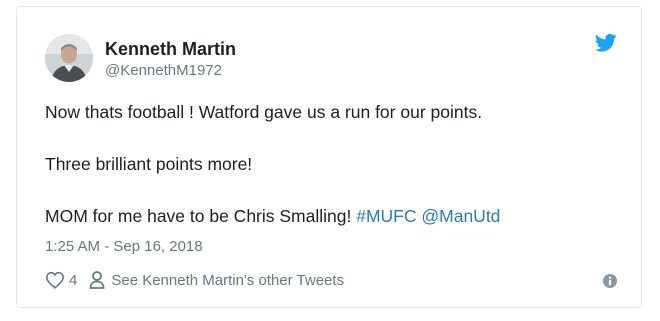 Image resolution: width=660 pixels, height=321 pixels. What do you see at coordinates (73, 280) in the screenshot?
I see `like-count: 4` at bounding box center [73, 280].